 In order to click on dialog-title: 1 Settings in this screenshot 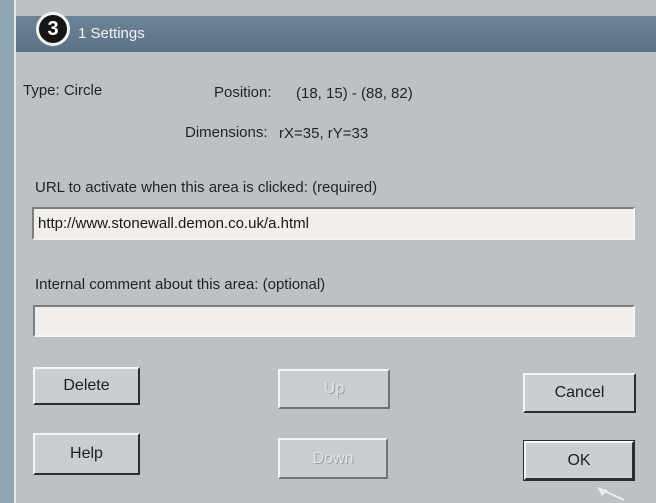, I will do `click(111, 33)`.